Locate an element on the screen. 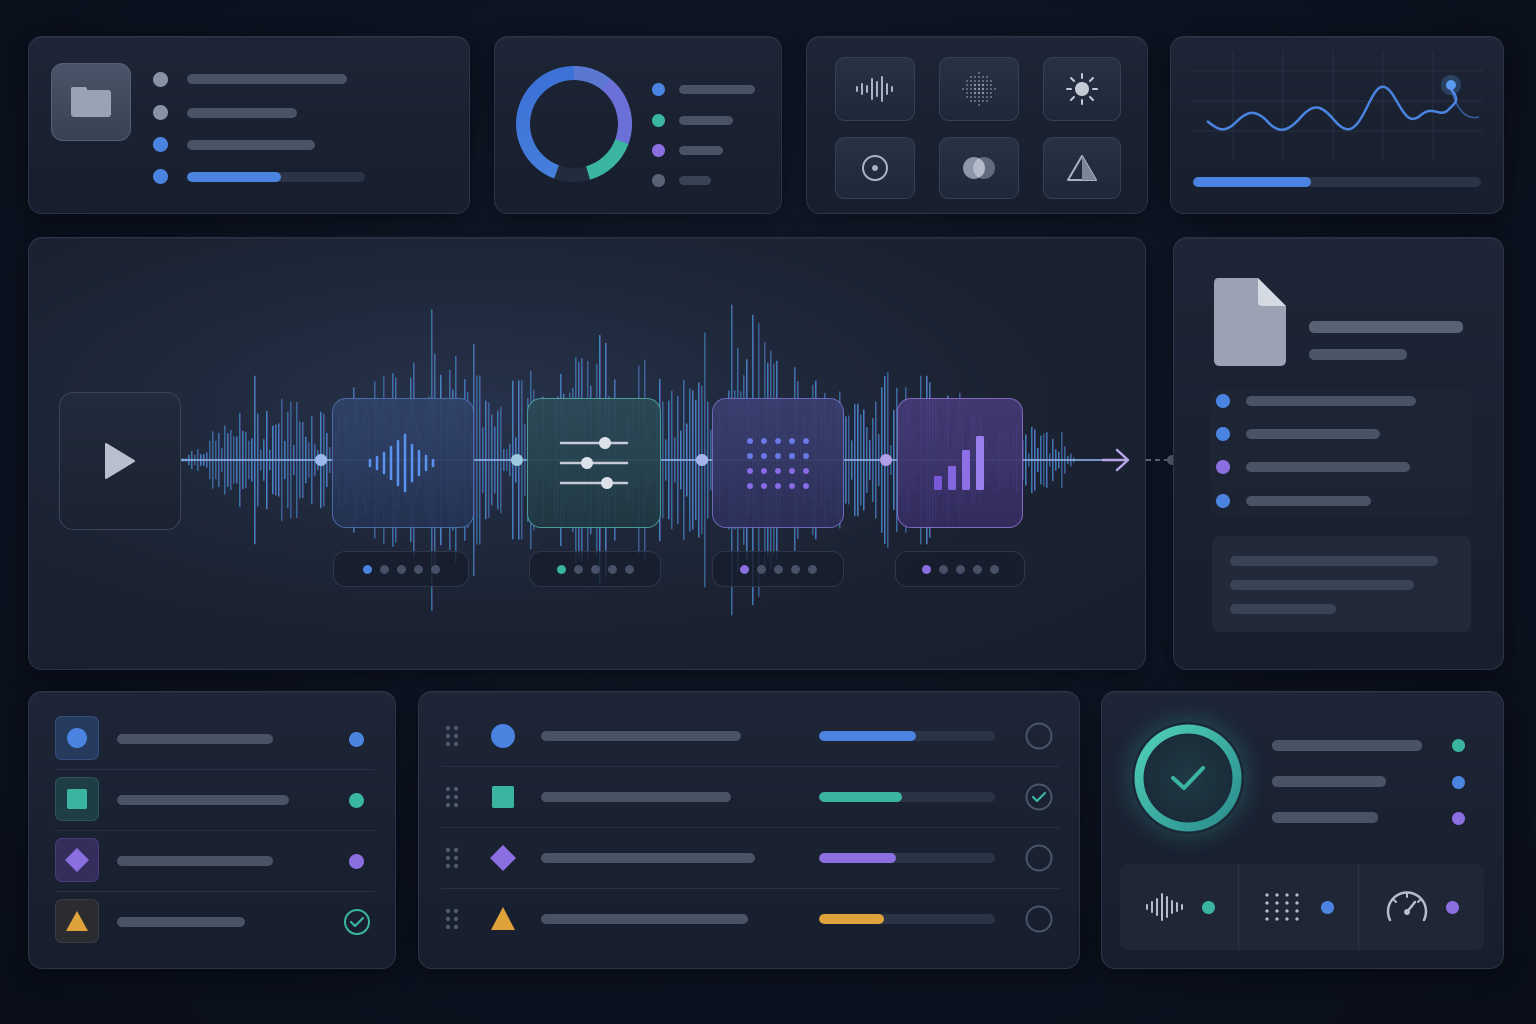 This screenshot has height=1024, width=1536. blend-tool is located at coordinates (979, 168).